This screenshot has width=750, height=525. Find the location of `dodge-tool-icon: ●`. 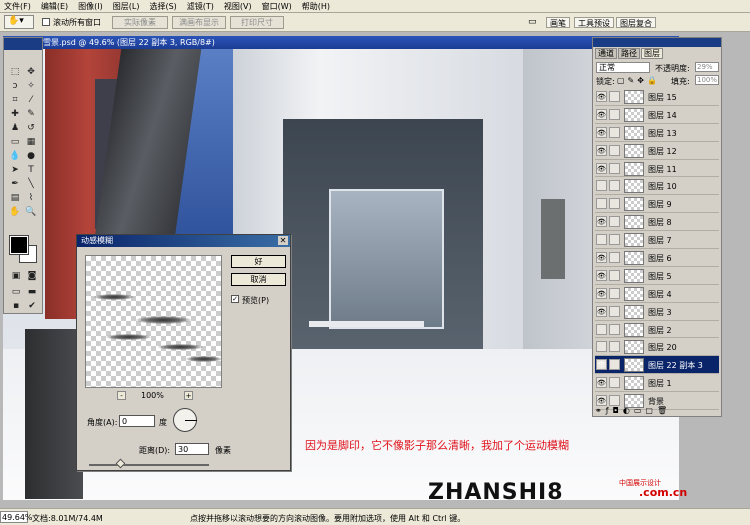

dodge-tool-icon: ● is located at coordinates (31, 156).